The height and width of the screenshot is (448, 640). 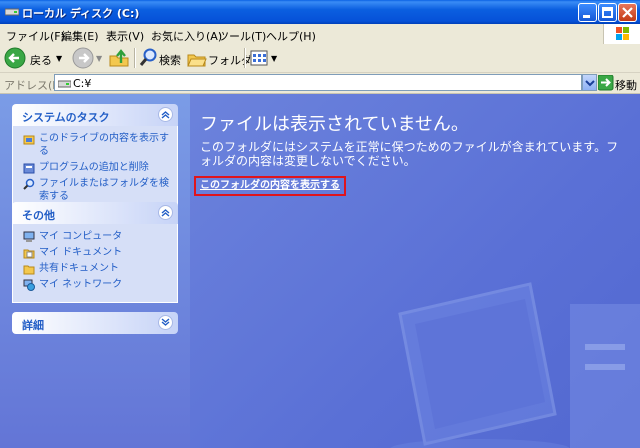 I want to click on forward-dropdown-icon: ▼, so click(x=99, y=58).